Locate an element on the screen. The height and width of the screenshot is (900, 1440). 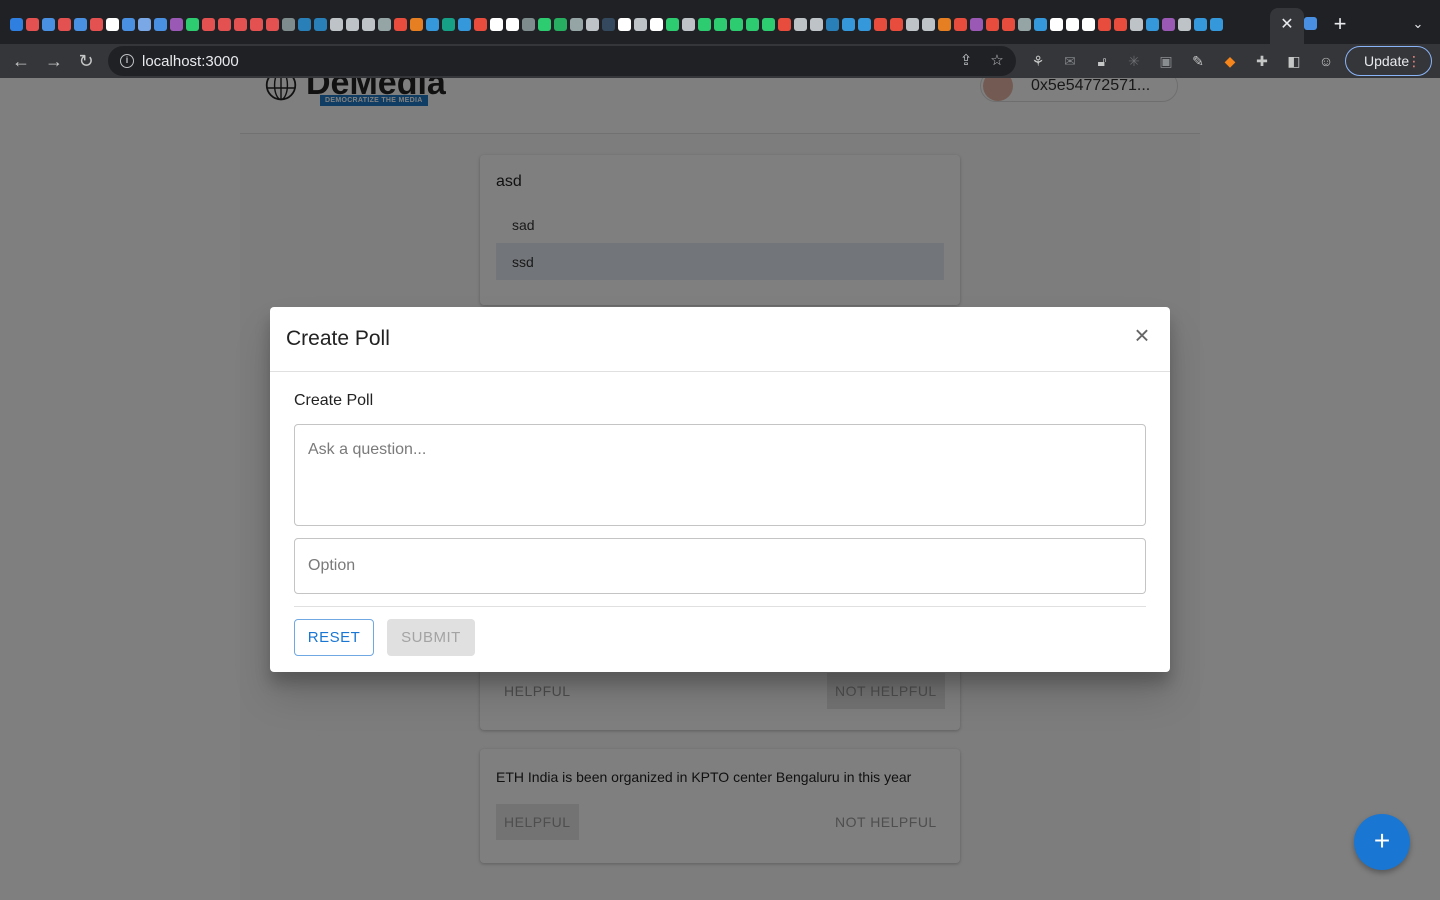
bookmark-star-icon: ☆ is located at coordinates (997, 61).